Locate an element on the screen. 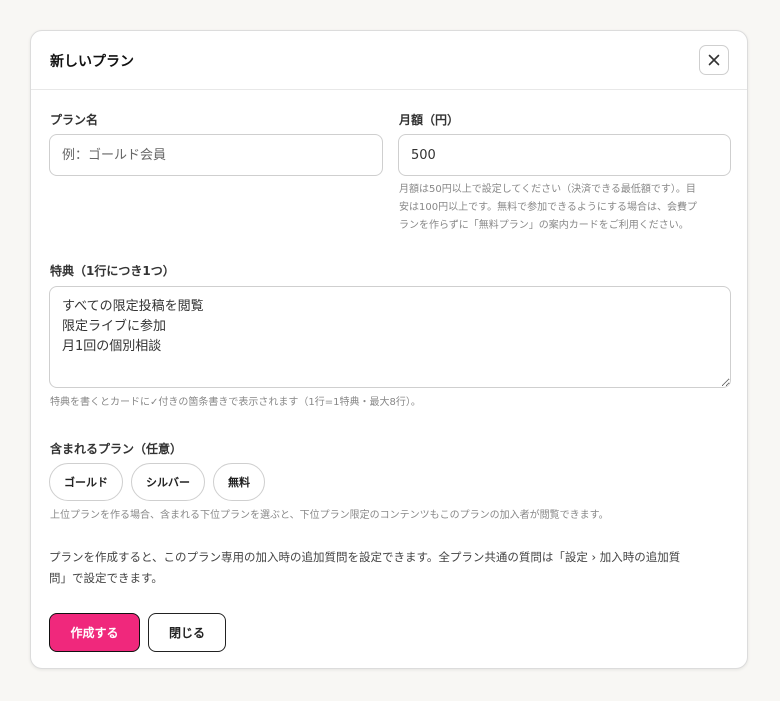 The height and width of the screenshot is (701, 780). included-plans-label: 含まれるプラン（任意） is located at coordinates (116, 449).